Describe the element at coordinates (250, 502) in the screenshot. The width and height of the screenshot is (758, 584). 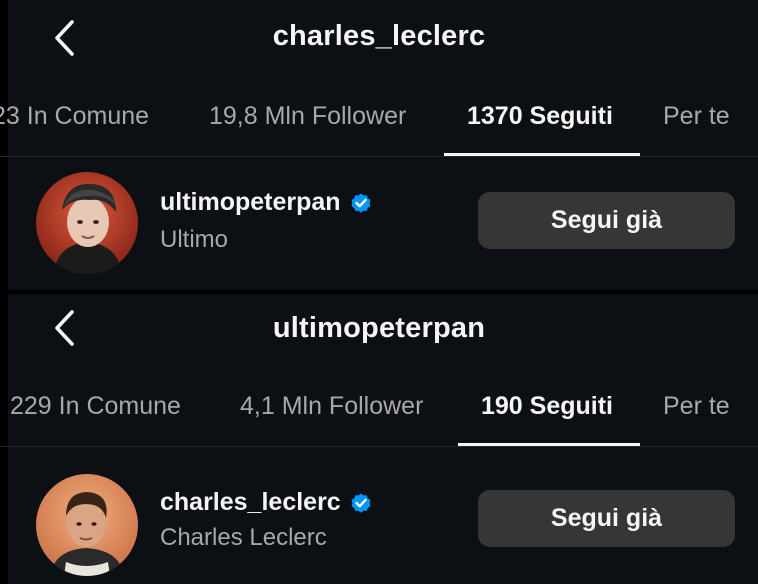
I see `username: charles_leclerc` at that location.